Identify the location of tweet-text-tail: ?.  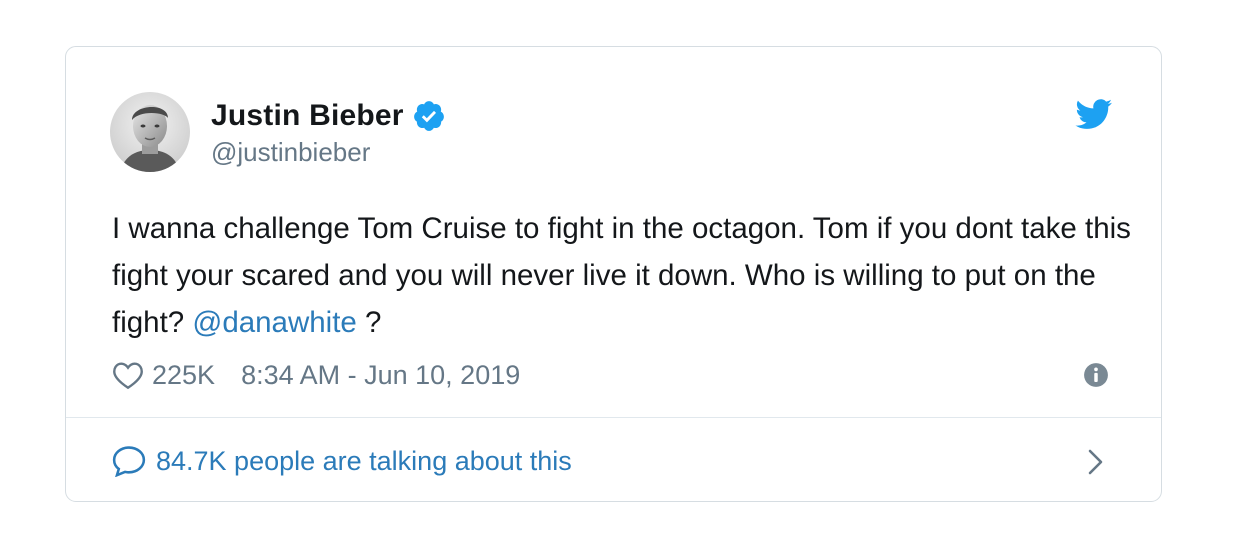
(369, 322).